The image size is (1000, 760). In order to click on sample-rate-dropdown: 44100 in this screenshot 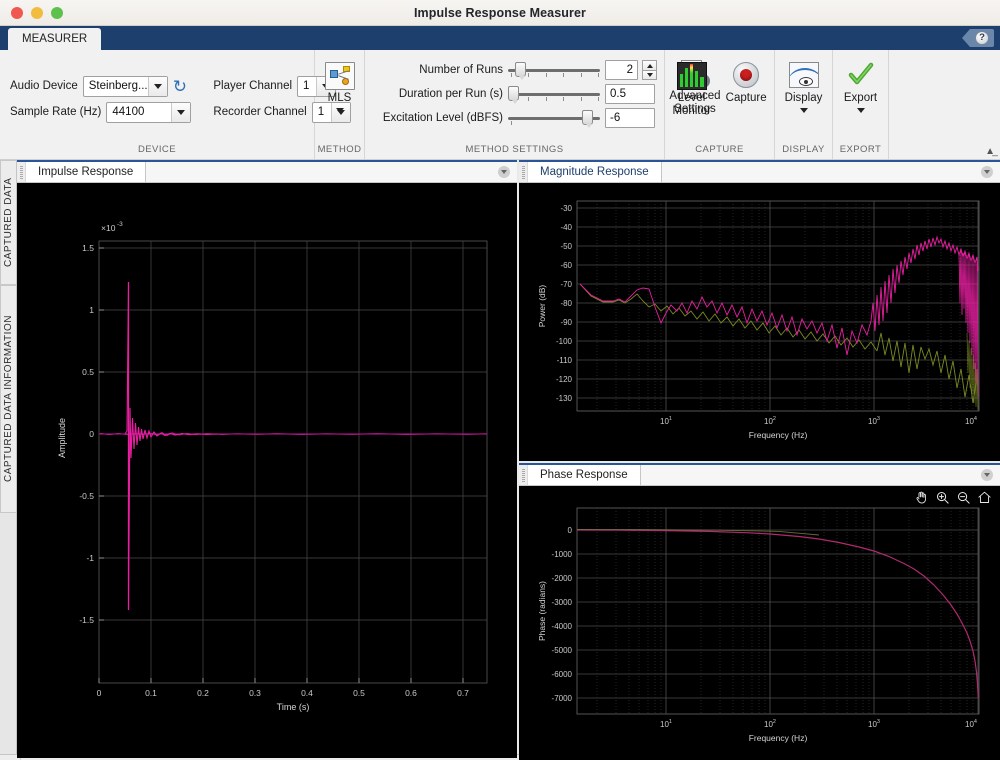, I will do `click(149, 112)`.